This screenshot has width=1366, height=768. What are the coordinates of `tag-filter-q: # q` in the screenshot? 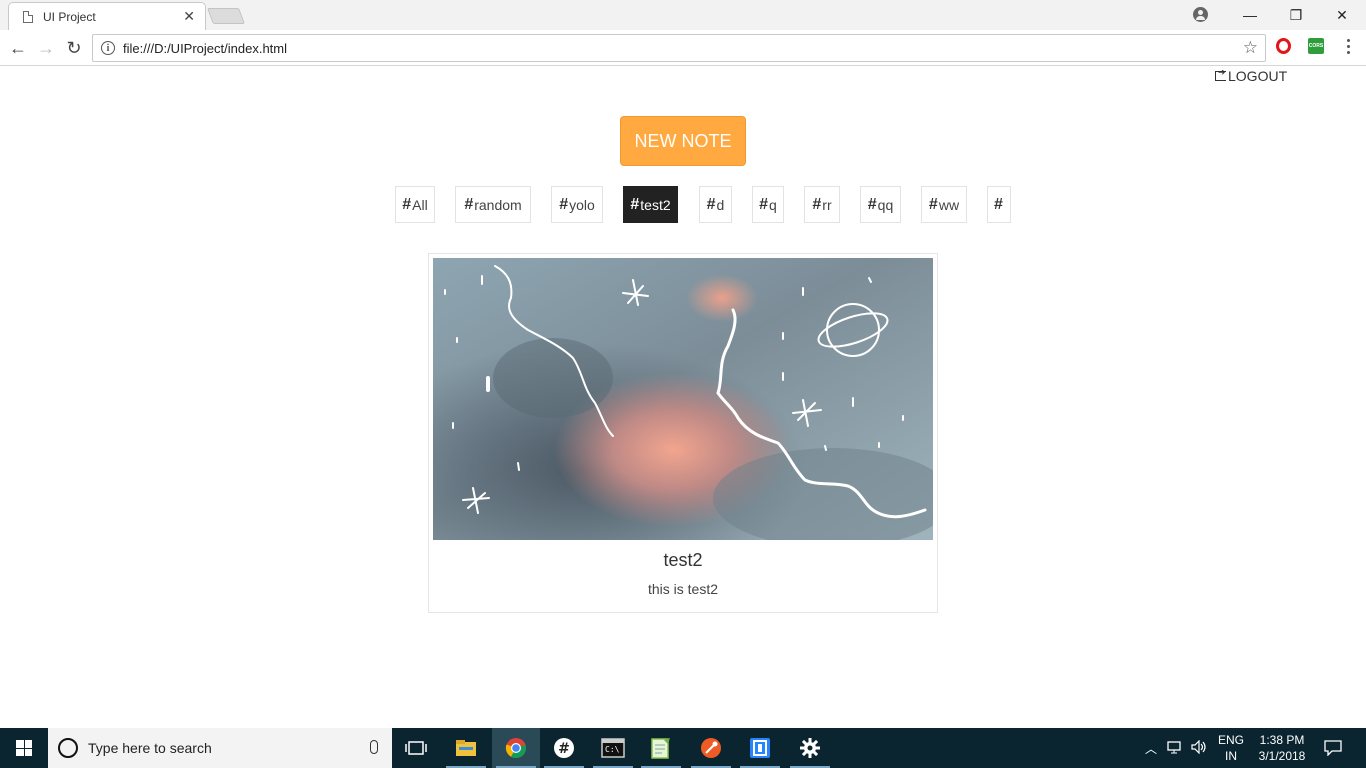 It's located at (768, 204).